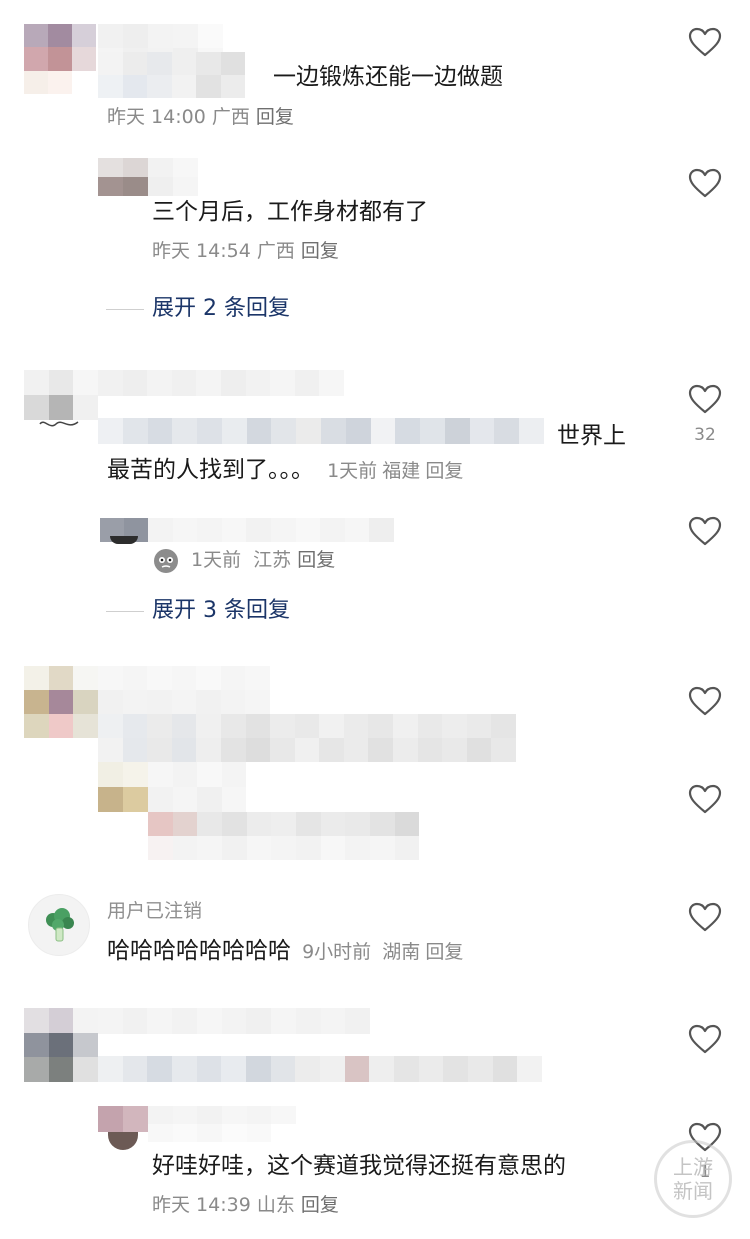 The width and height of the screenshot is (750, 1239). I want to click on like-count: 32, so click(705, 435).